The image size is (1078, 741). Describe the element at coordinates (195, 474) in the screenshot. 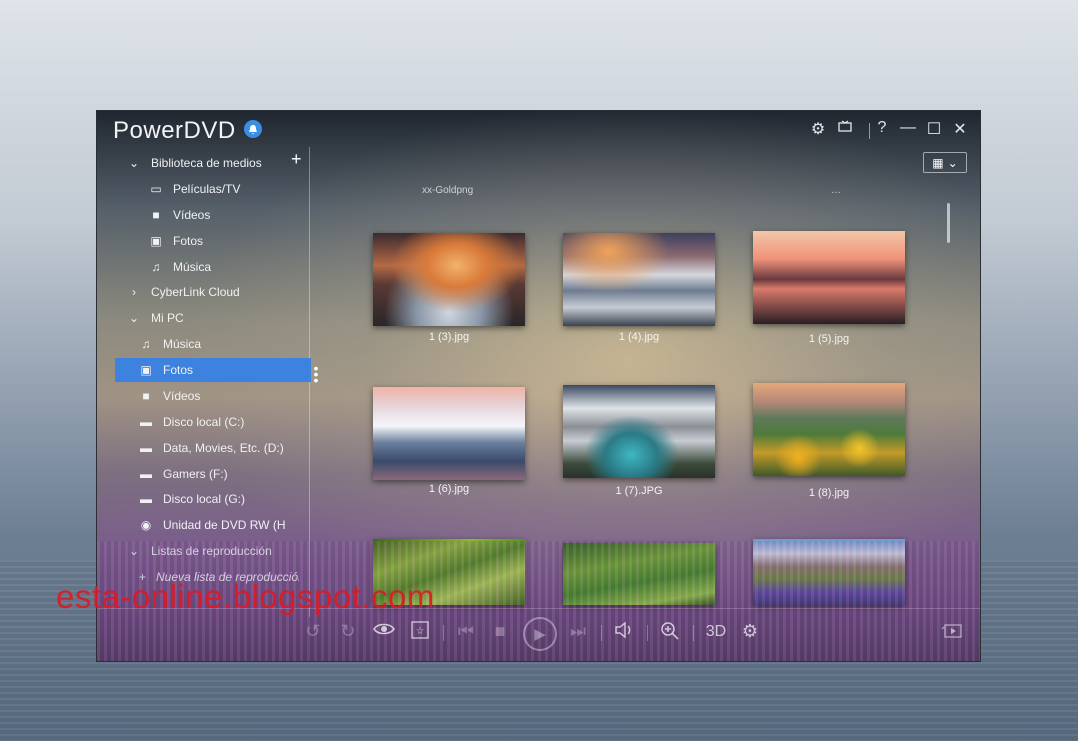

I see `sidebar-item-label: Gamers (F:)` at that location.